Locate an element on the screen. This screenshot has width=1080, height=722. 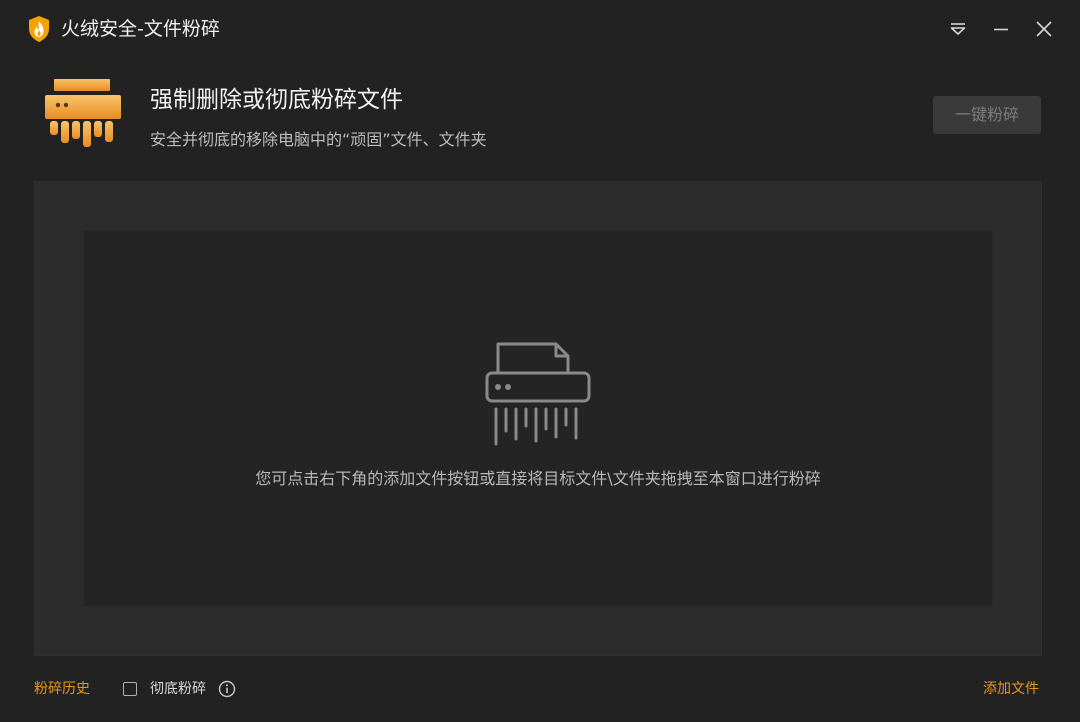
page-subtitle: 安全并彻底的移除电脑中的“顽固”文件、文件夹 is located at coordinates (318, 139).